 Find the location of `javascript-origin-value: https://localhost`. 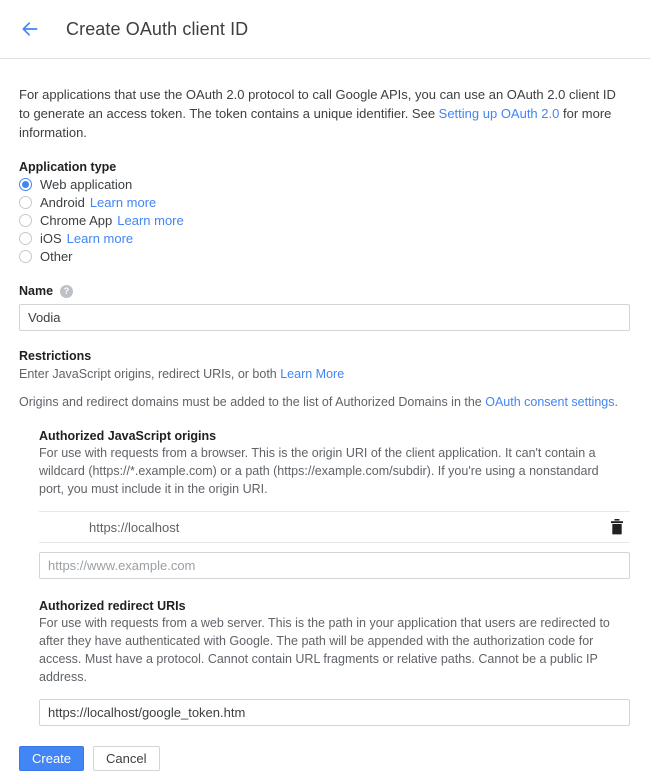

javascript-origin-value: https://localhost is located at coordinates (134, 527).